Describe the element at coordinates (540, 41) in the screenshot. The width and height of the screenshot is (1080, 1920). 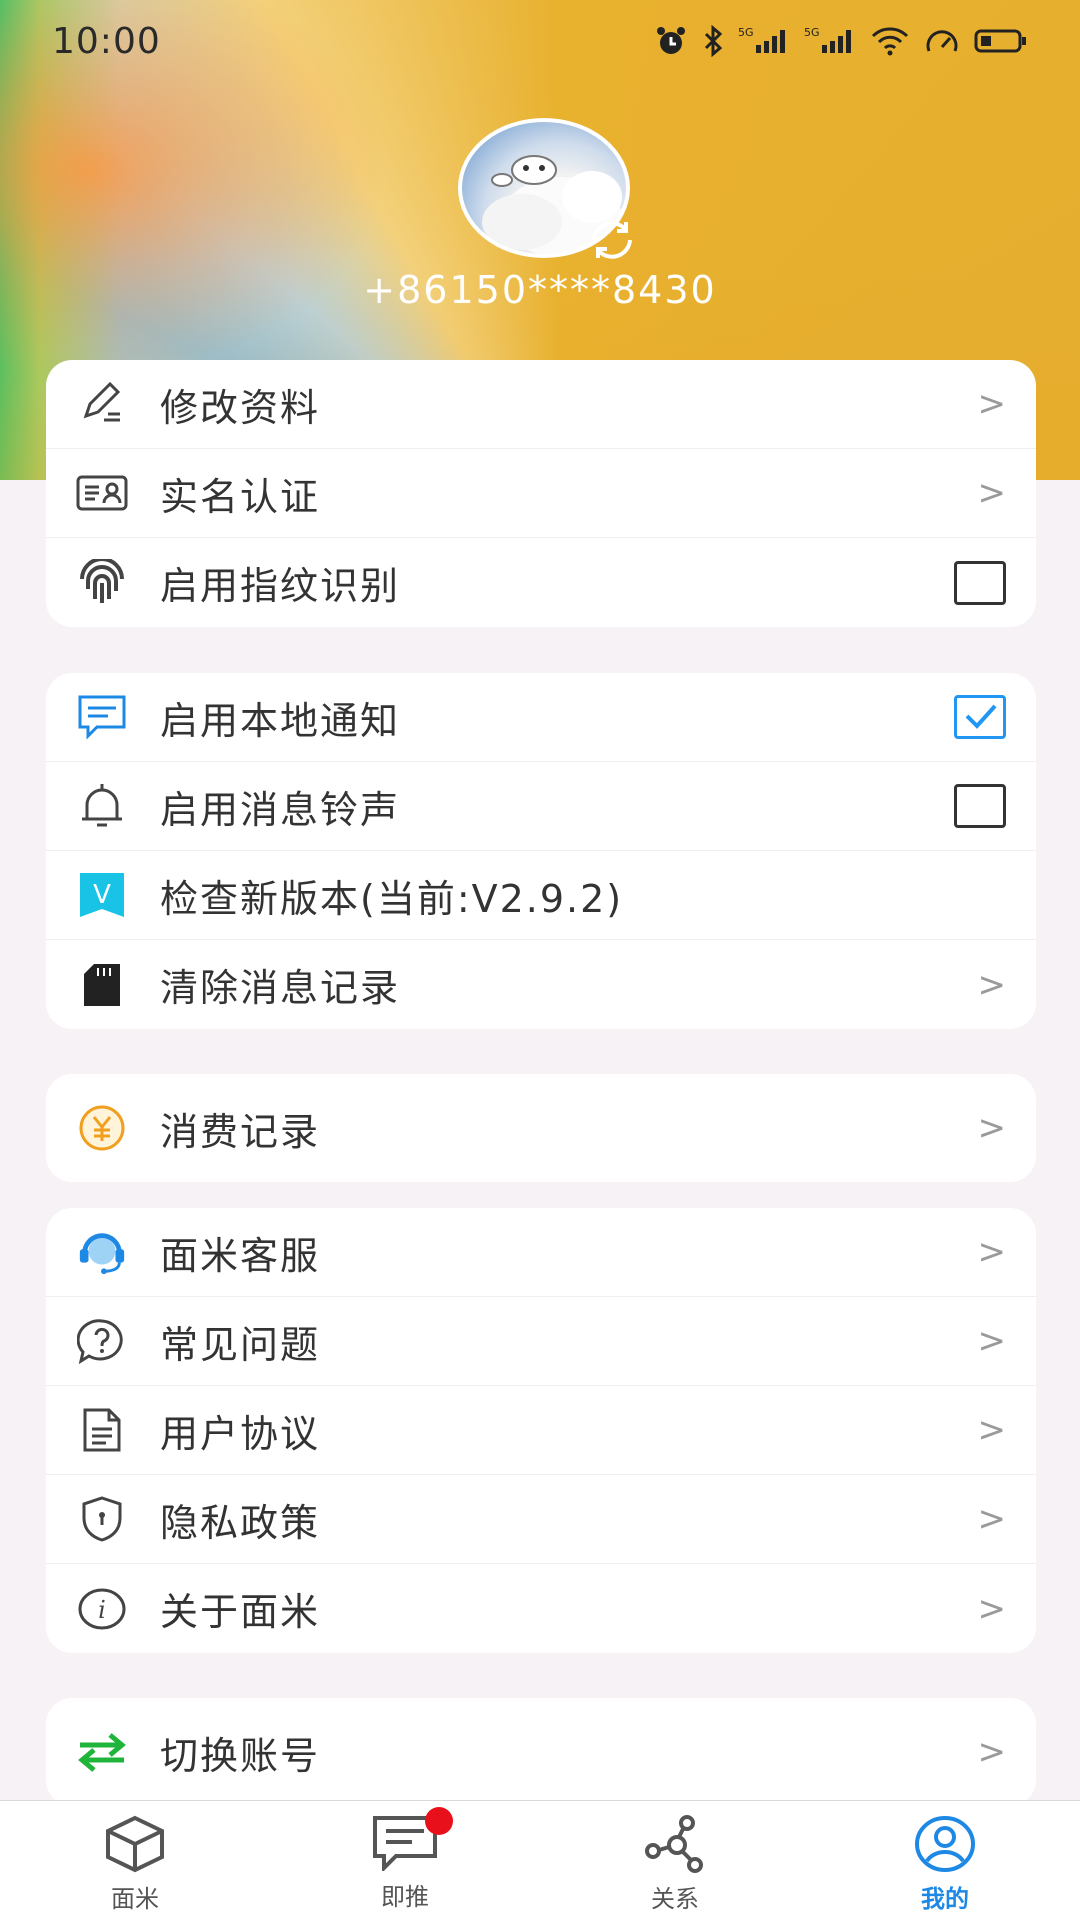
I see `status-bar: 10:00 5G 5G` at that location.